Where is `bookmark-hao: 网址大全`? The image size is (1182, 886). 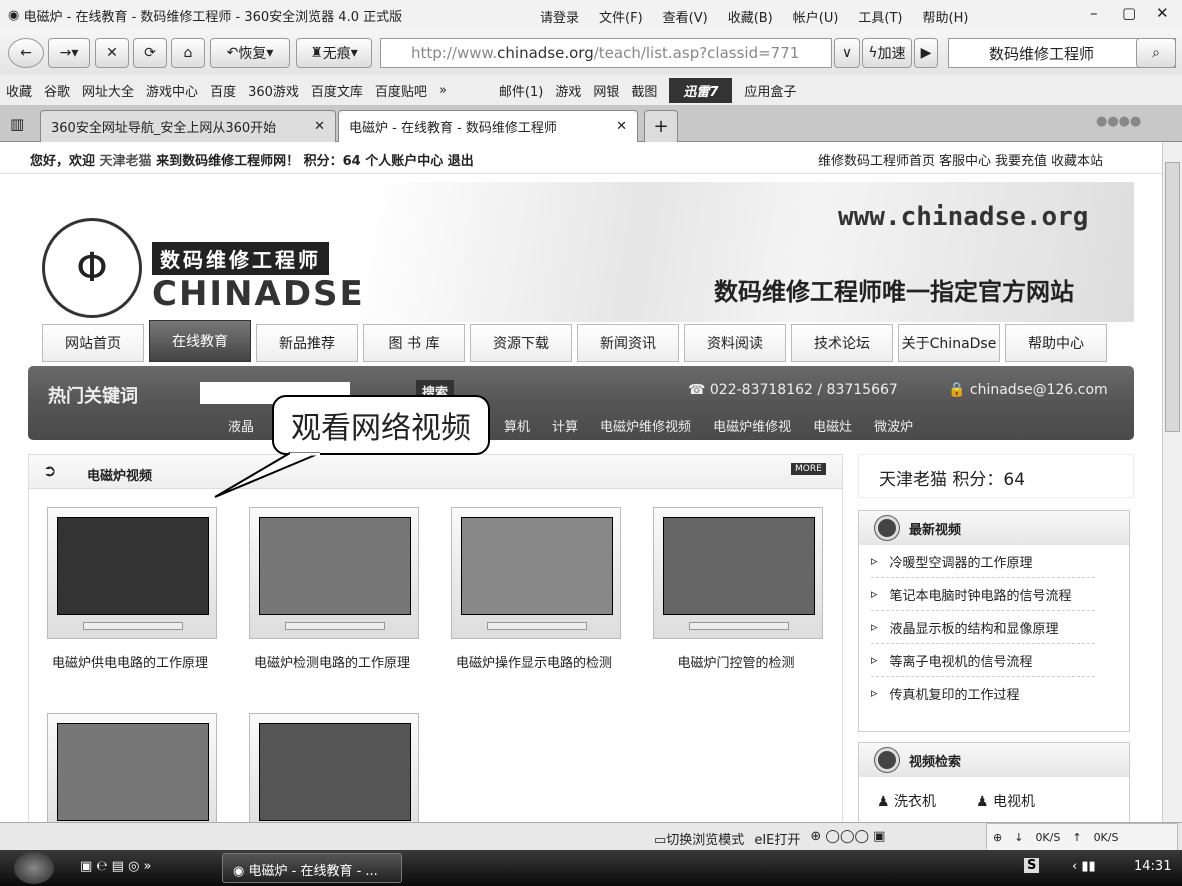
bookmark-hao: 网址大全 is located at coordinates (108, 90).